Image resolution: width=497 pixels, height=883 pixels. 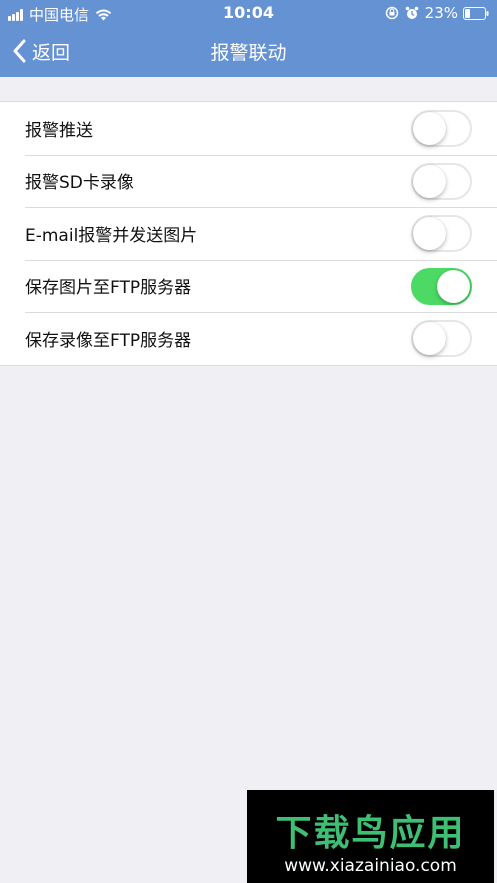 I want to click on ftp-image-toggle, so click(x=441, y=286).